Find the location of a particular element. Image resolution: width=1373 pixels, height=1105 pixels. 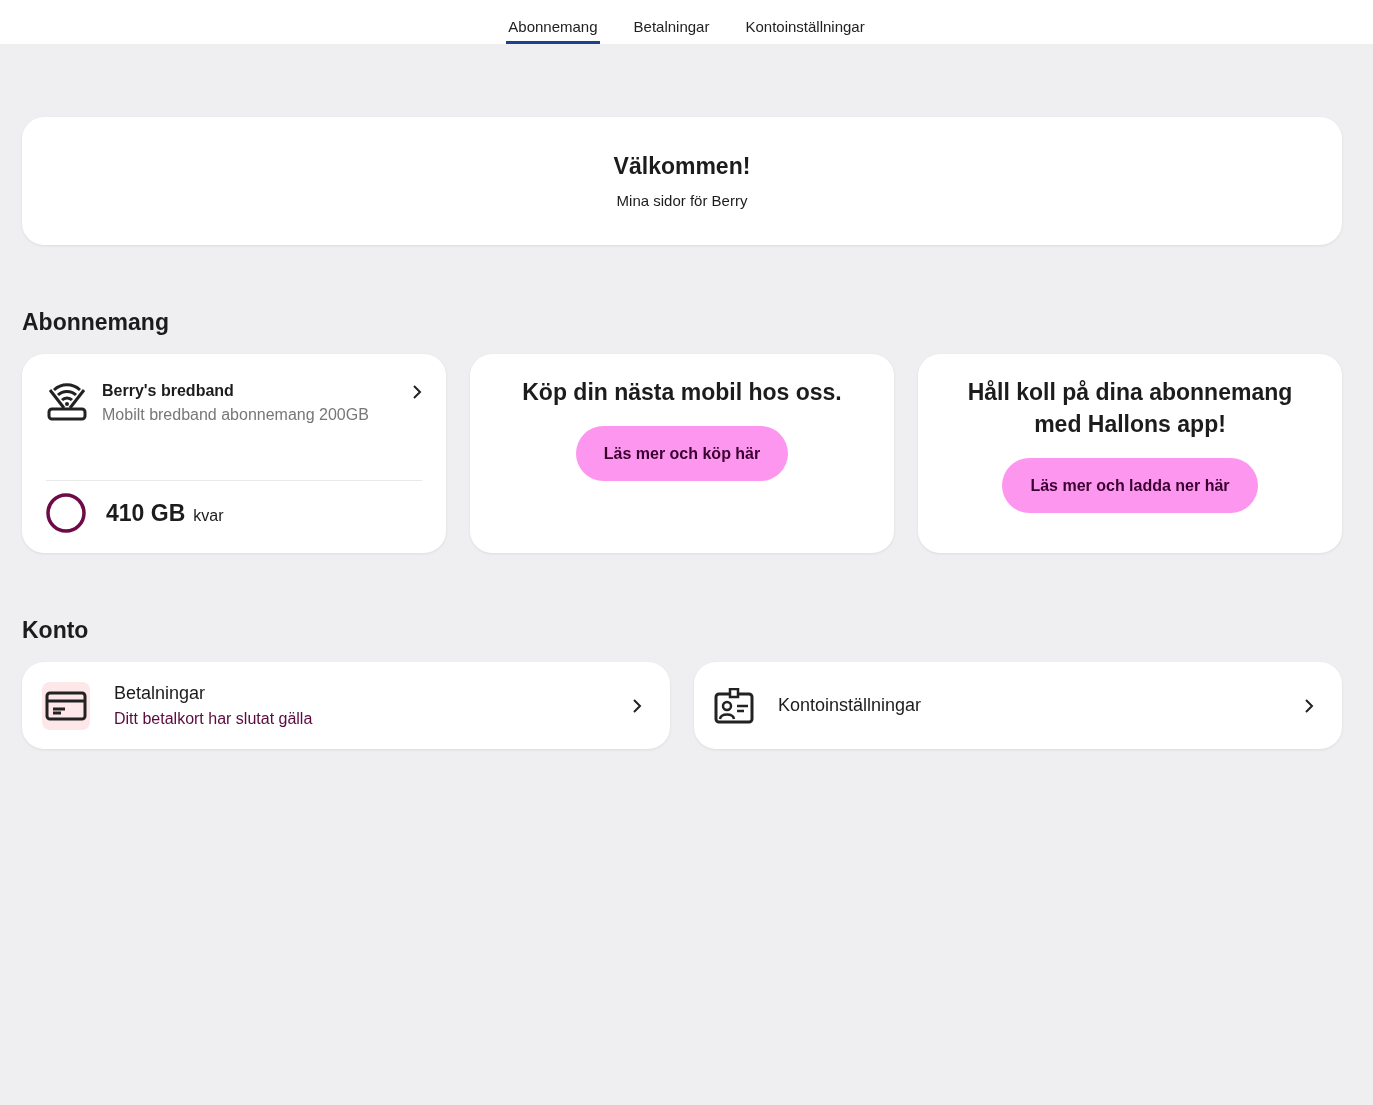

nav-tab: Kontoinställningar is located at coordinates (805, 22).